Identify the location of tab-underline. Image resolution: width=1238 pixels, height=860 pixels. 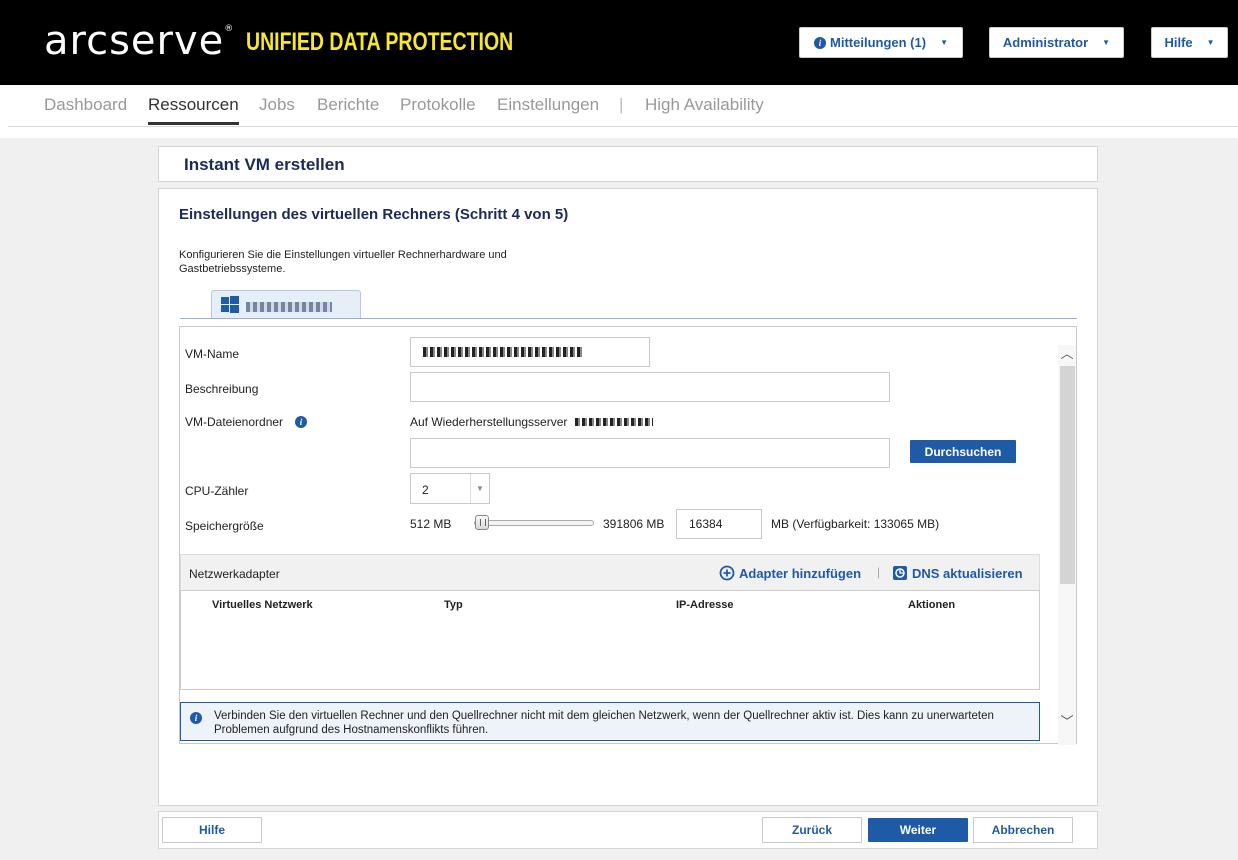
(628, 318).